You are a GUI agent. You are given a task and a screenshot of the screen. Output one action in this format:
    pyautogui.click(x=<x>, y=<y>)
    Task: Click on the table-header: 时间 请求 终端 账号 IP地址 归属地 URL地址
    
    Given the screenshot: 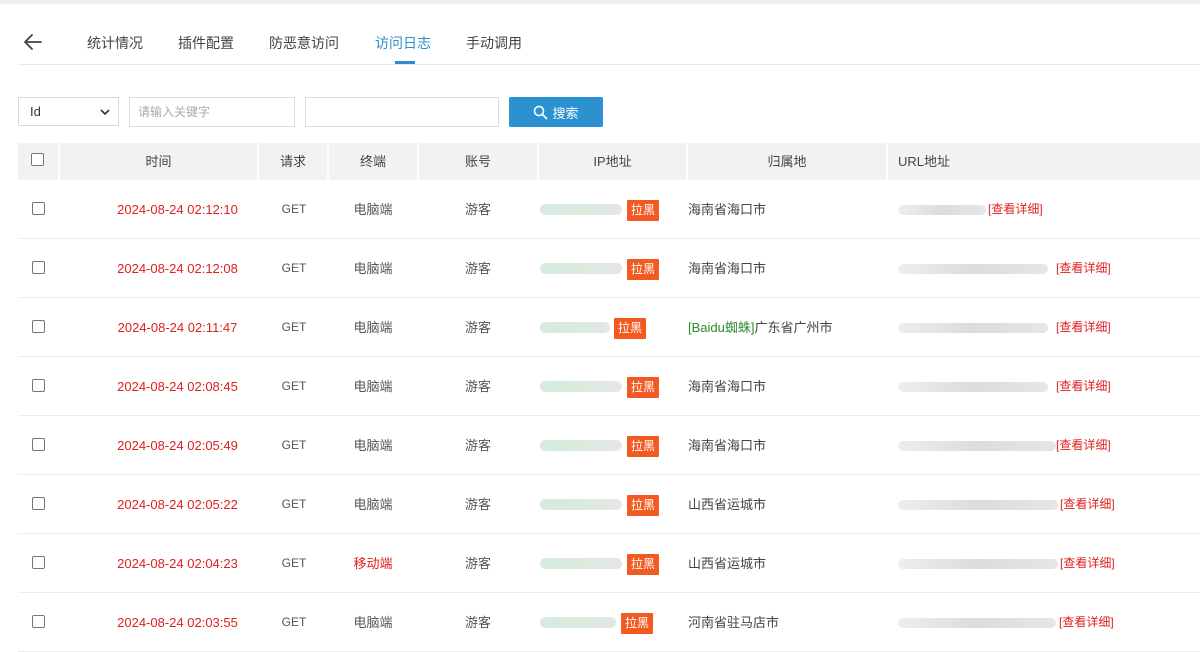 What is the action you would take?
    pyautogui.click(x=609, y=161)
    